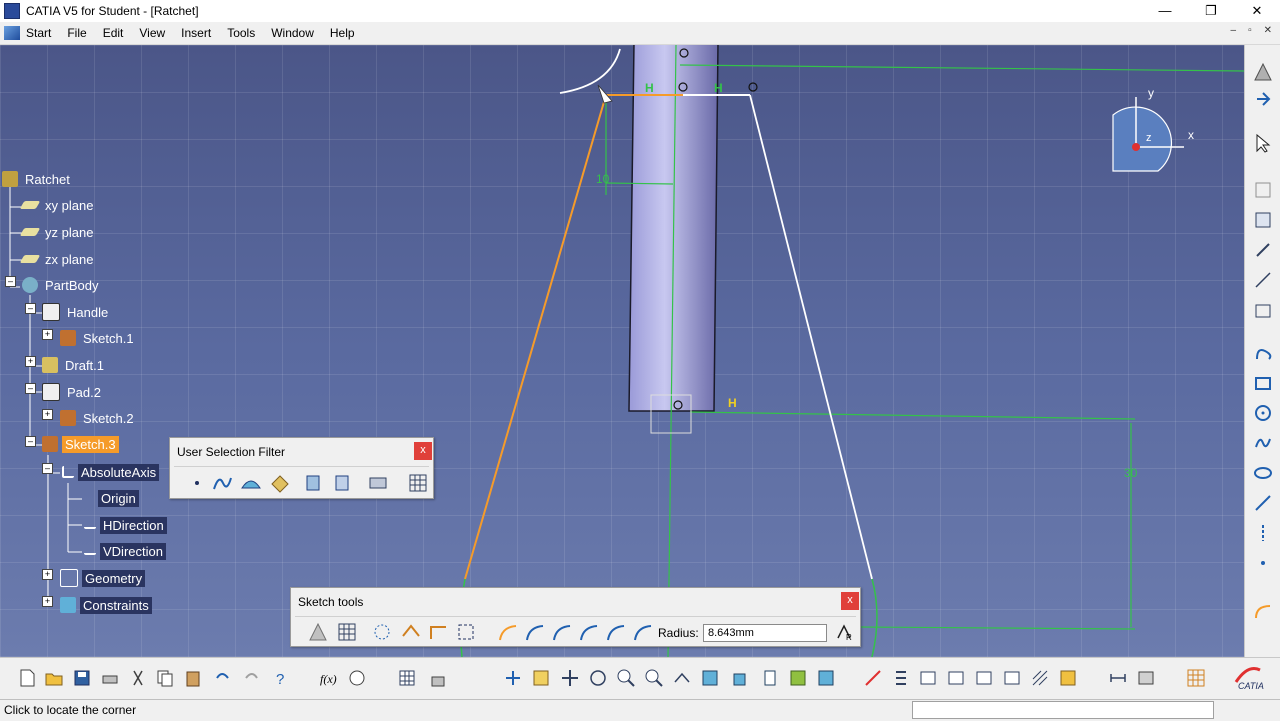  What do you see at coordinates (1263, 533) in the screenshot?
I see `axis-icon` at bounding box center [1263, 533].